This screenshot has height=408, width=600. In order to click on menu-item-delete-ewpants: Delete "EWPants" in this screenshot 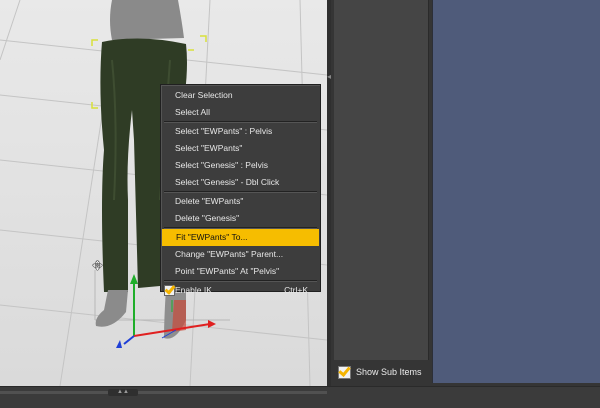, I will do `click(240, 201)`.